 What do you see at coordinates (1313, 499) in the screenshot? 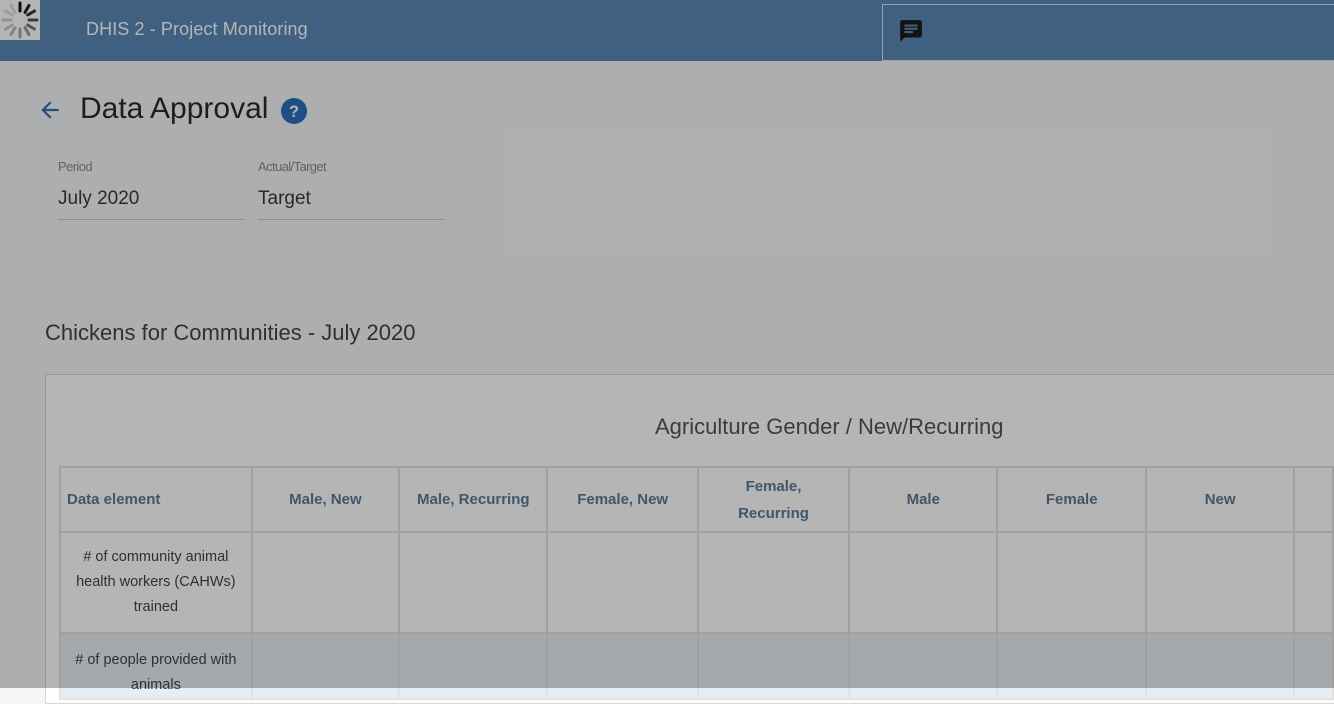
I see `column-header-overflow` at bounding box center [1313, 499].